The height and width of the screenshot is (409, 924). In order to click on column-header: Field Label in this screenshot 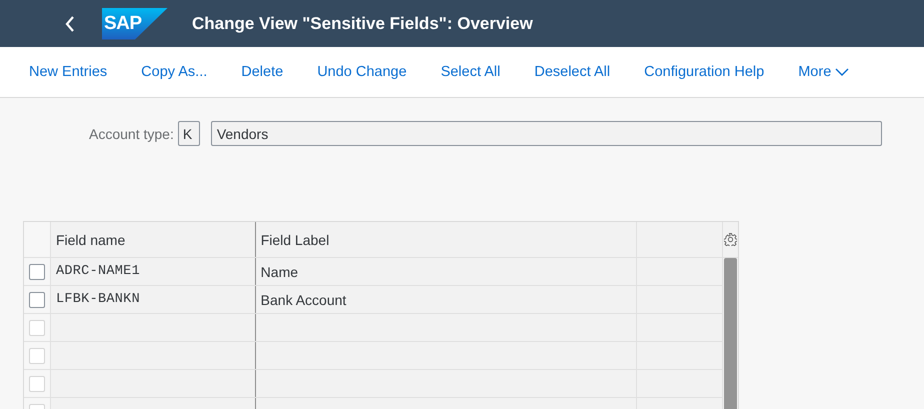, I will do `click(447, 239)`.